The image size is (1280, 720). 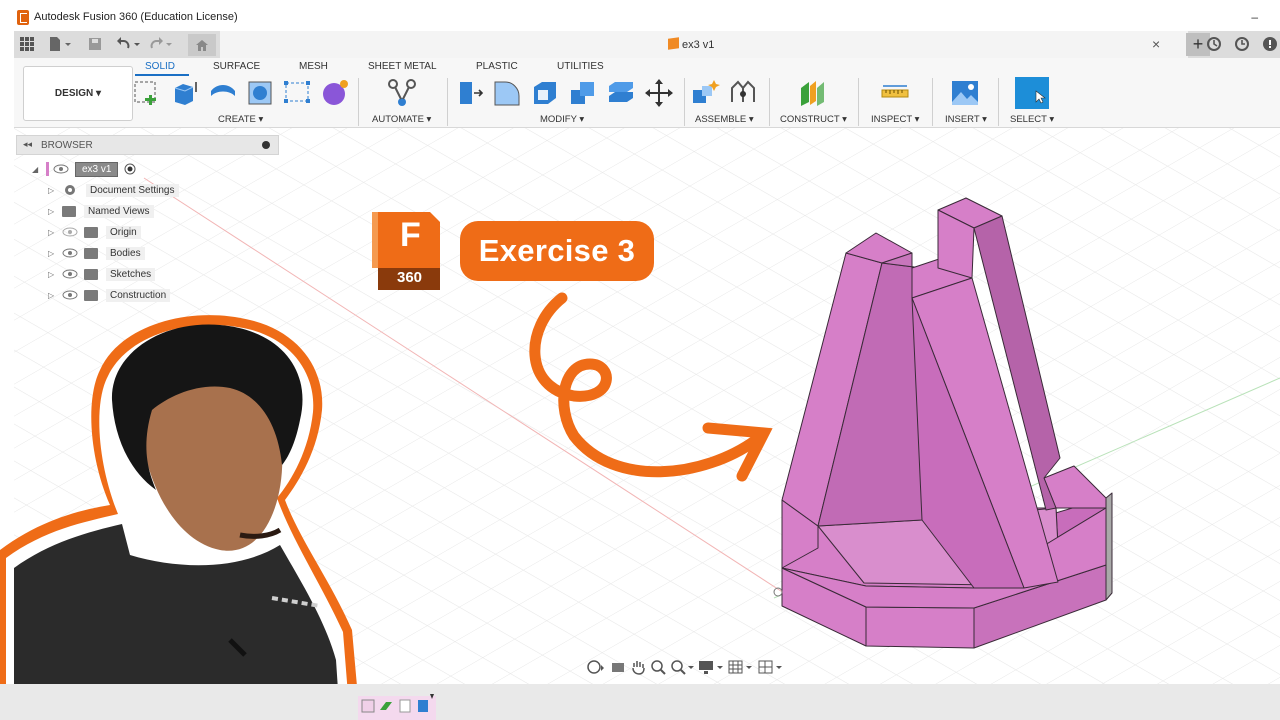 I want to click on data-panel-grid-icon, so click(x=27, y=44).